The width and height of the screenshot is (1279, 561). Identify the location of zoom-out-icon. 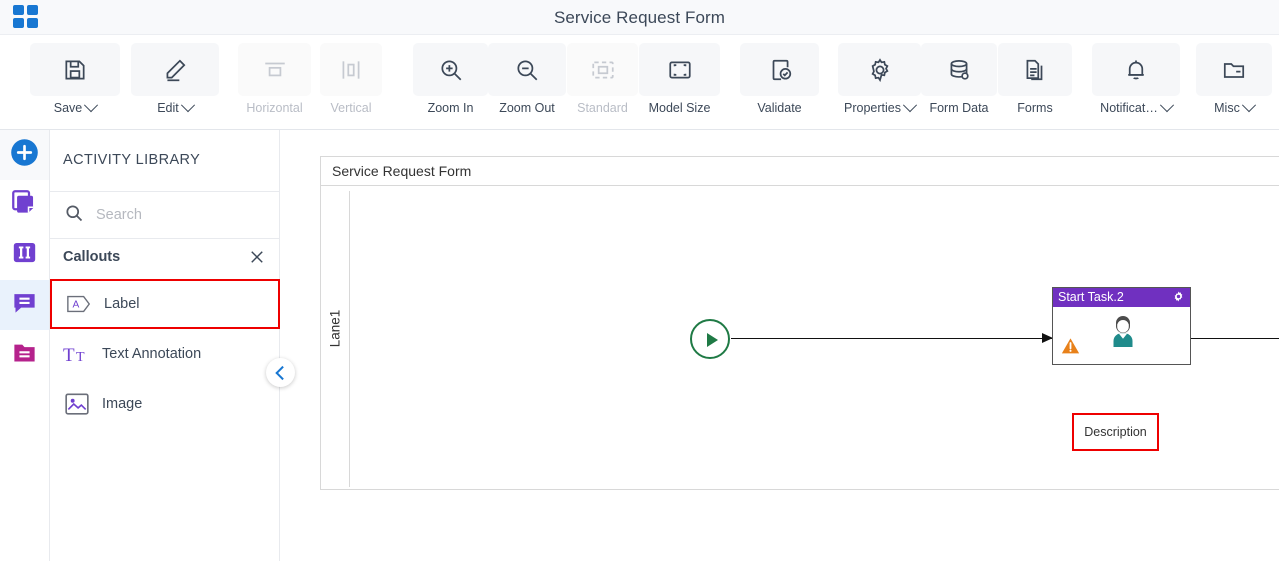
(527, 69).